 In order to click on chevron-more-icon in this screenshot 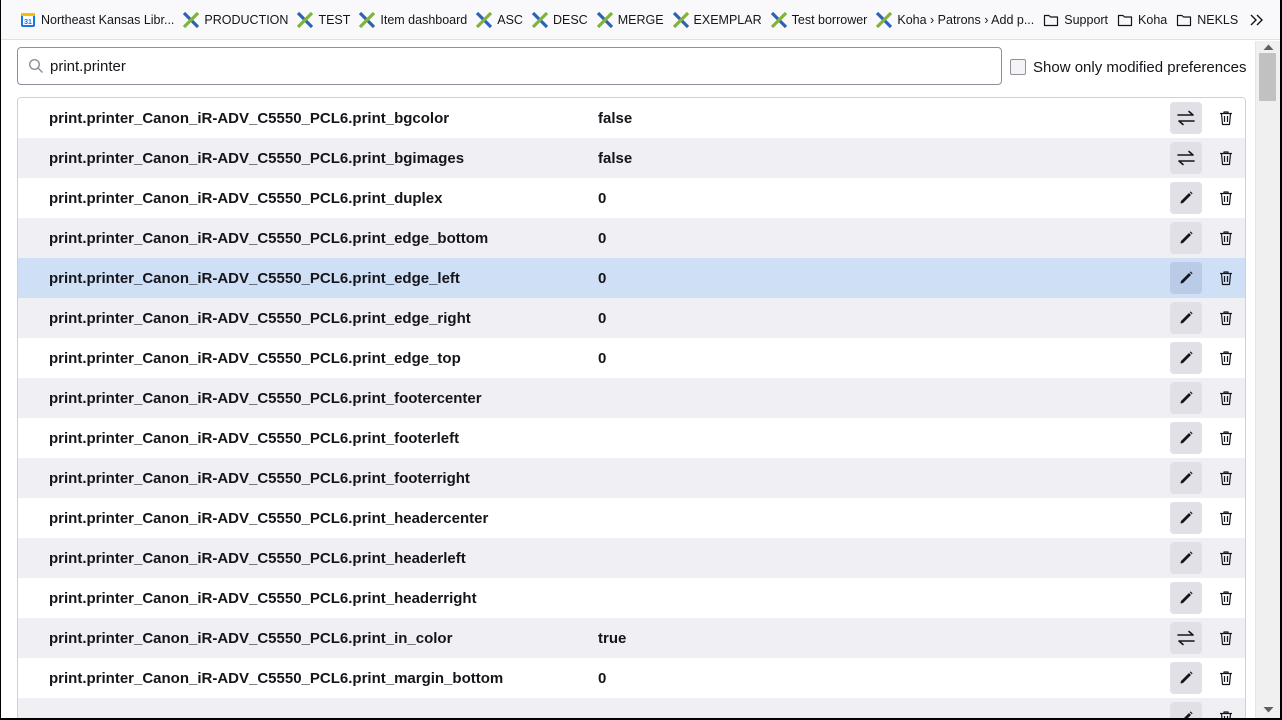, I will do `click(1257, 20)`.